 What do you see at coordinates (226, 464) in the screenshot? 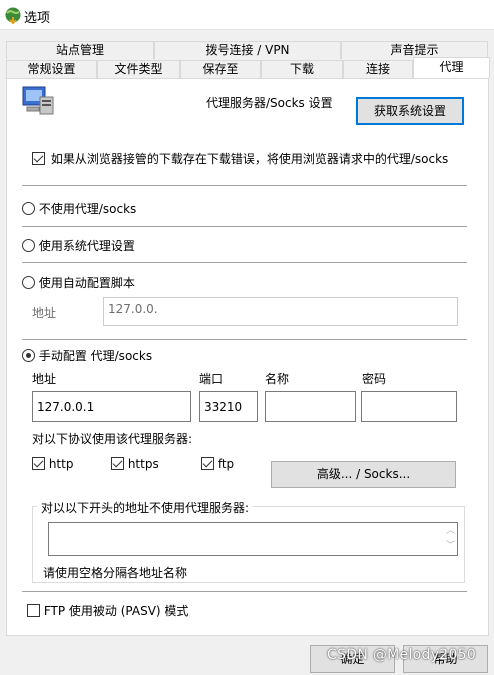
I see `ftp-label: ftp` at bounding box center [226, 464].